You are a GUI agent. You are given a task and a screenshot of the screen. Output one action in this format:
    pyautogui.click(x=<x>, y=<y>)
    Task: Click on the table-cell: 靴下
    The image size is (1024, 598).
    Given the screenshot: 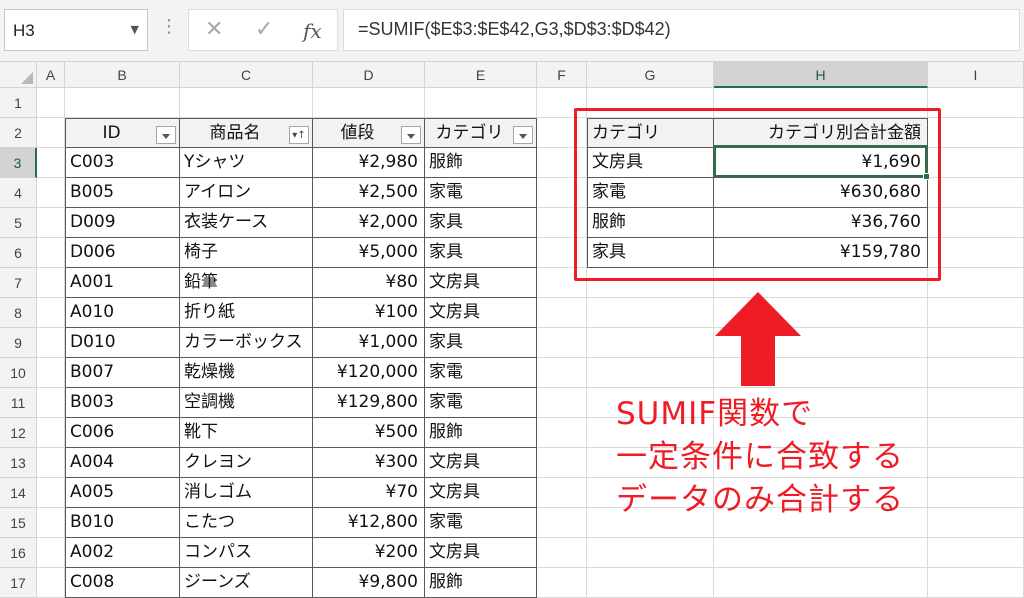 What is the action you would take?
    pyautogui.click(x=246, y=433)
    